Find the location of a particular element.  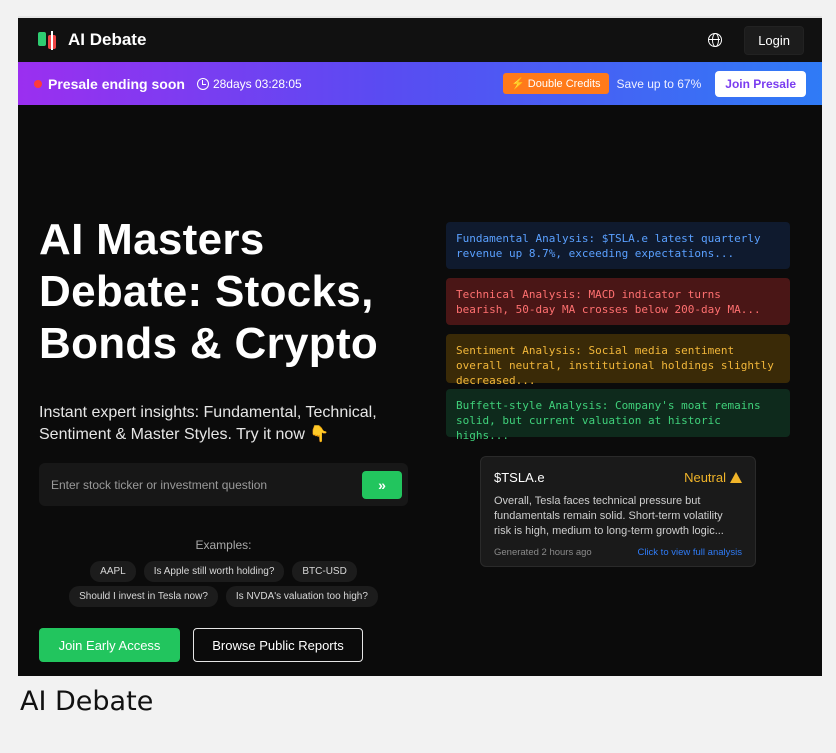

view-full-analysis-link: Click to view full analysis is located at coordinates (689, 552).